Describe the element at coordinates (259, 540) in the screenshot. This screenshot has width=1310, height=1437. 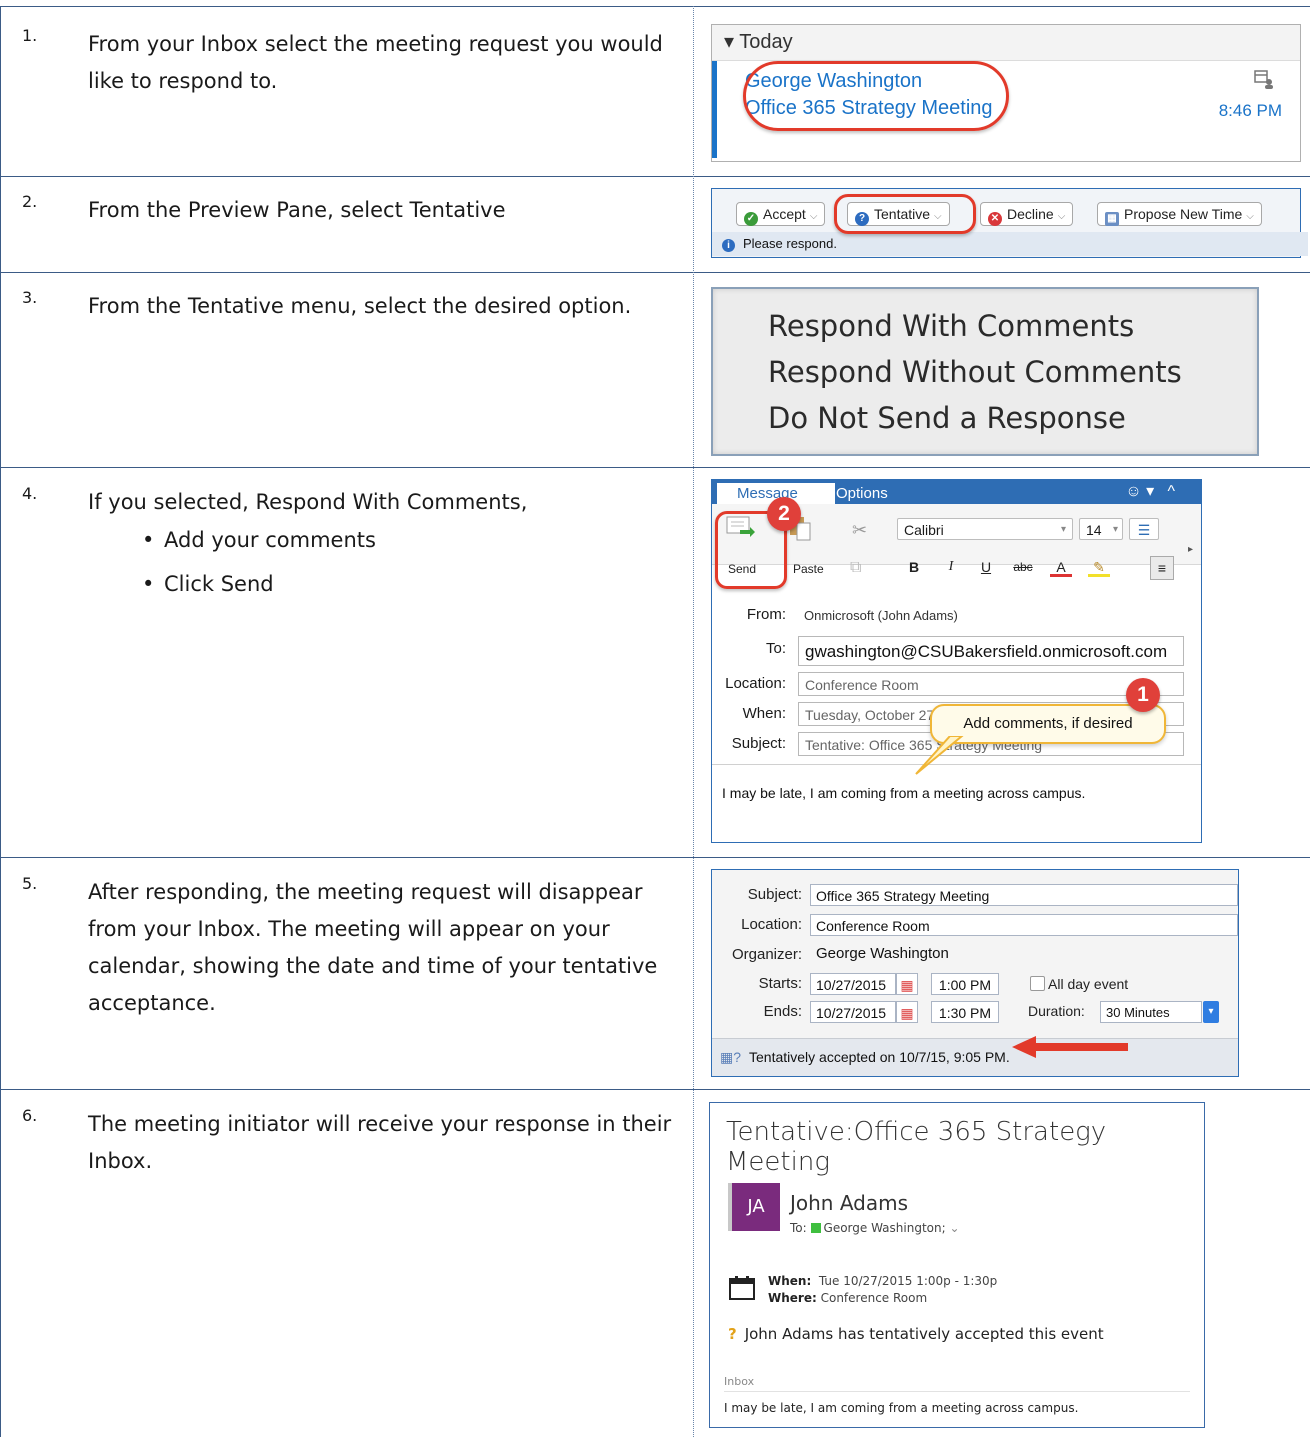
I see `list-item: • Add your comments` at that location.